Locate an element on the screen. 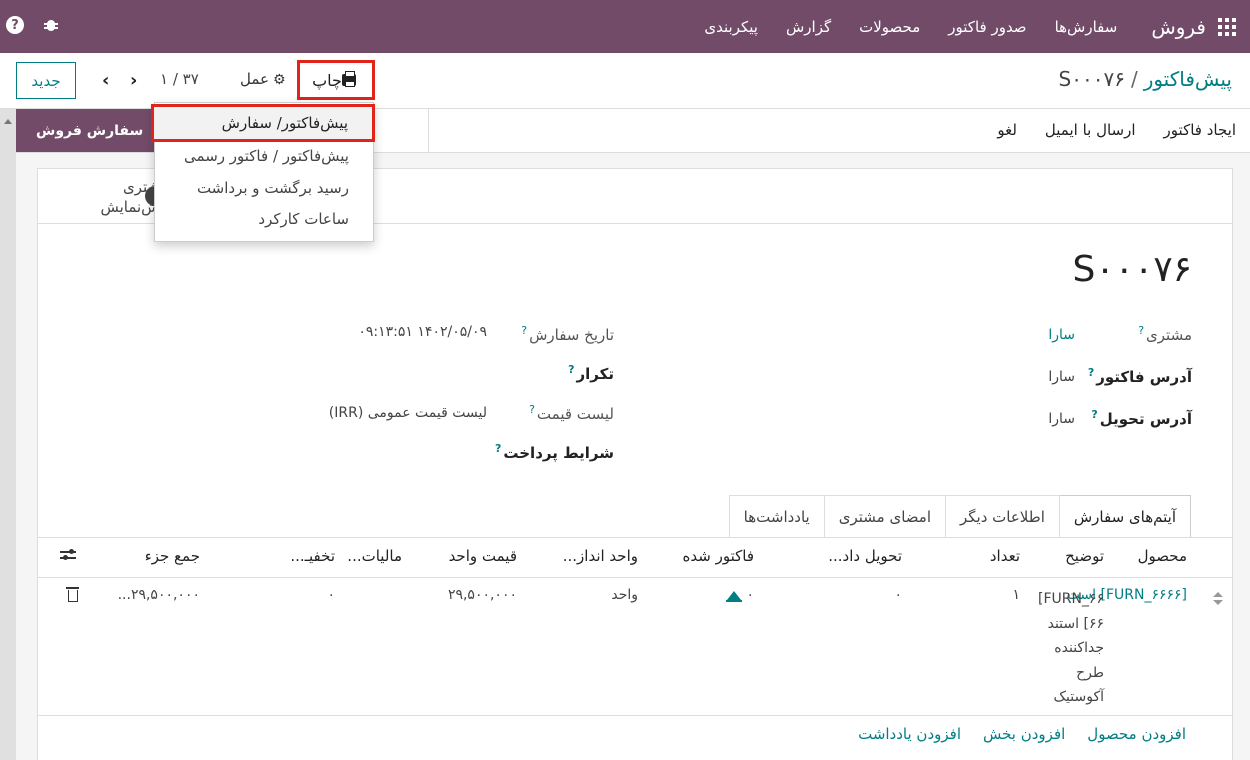 Image resolution: width=1250 pixels, height=760 pixels. optional-columns-icon is located at coordinates (68, 555).